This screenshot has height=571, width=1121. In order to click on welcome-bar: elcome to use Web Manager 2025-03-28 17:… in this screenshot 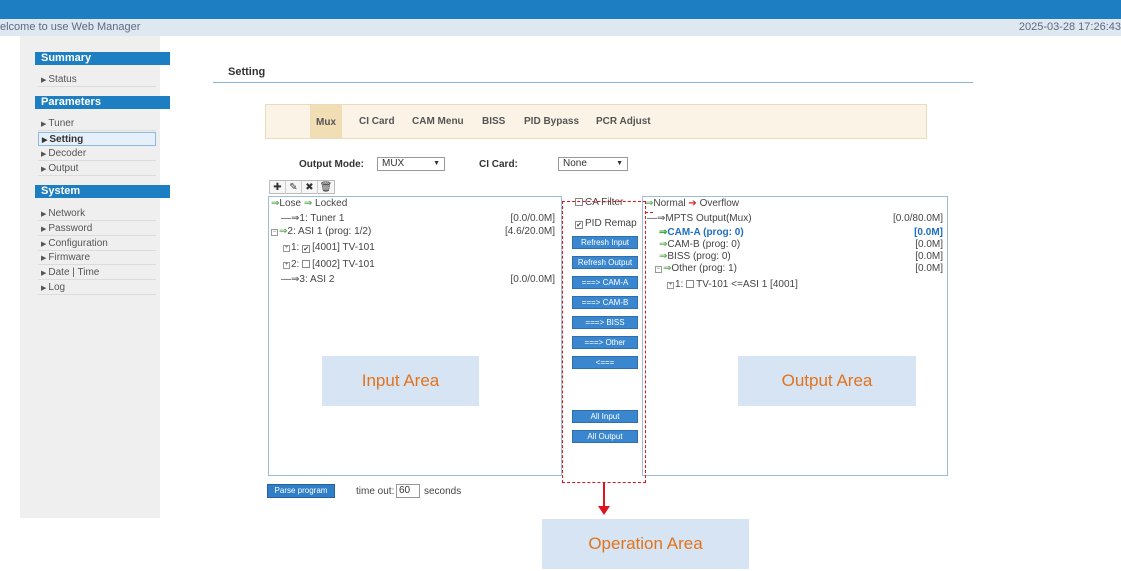, I will do `click(560, 27)`.